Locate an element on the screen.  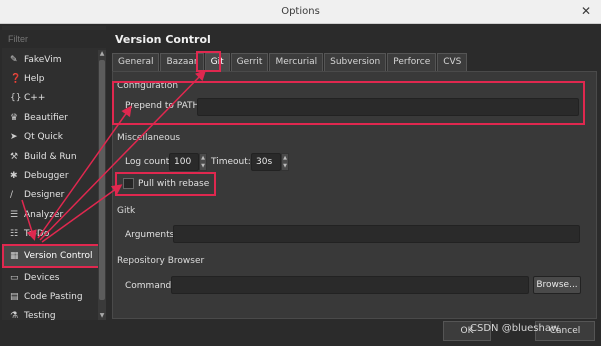
sidebar-item-label: Build & Run is located at coordinates (50, 156).